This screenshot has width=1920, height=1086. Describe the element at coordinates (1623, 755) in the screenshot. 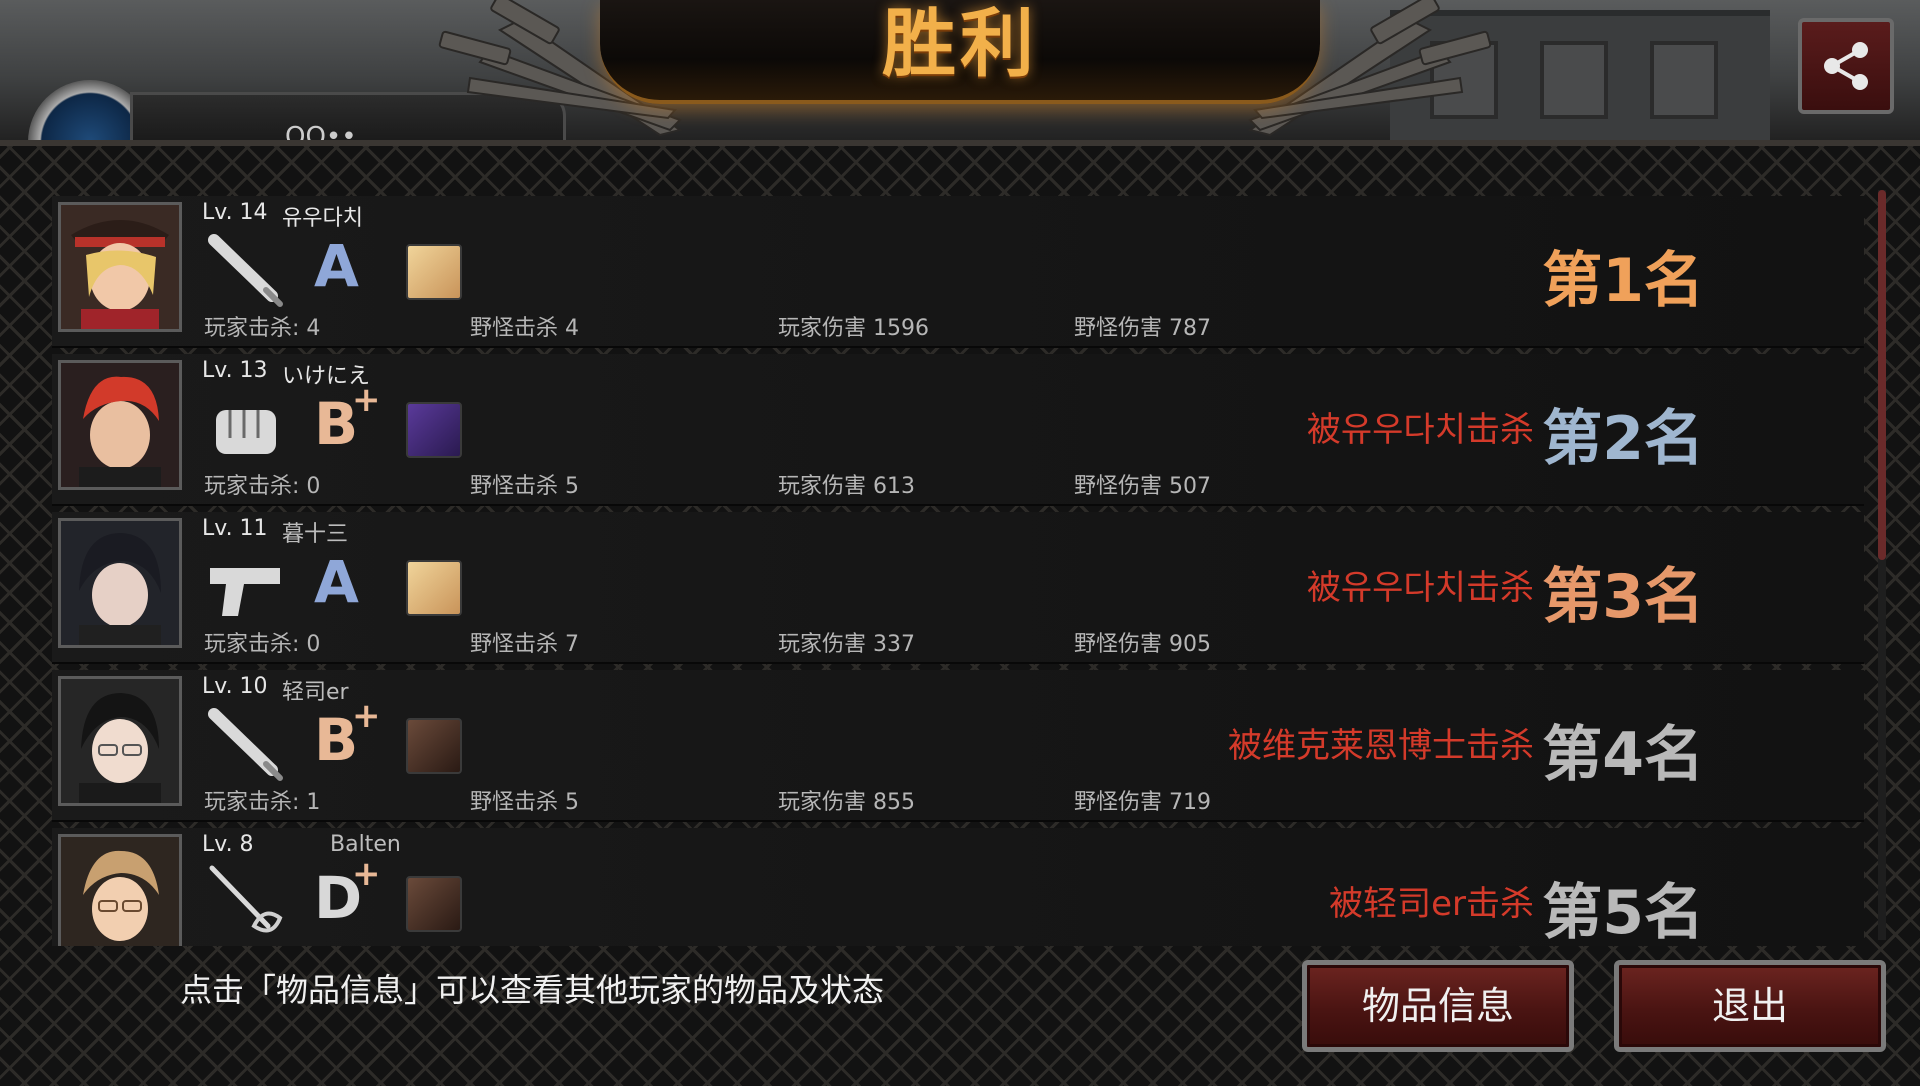

I see `rank-label: 第4名` at that location.